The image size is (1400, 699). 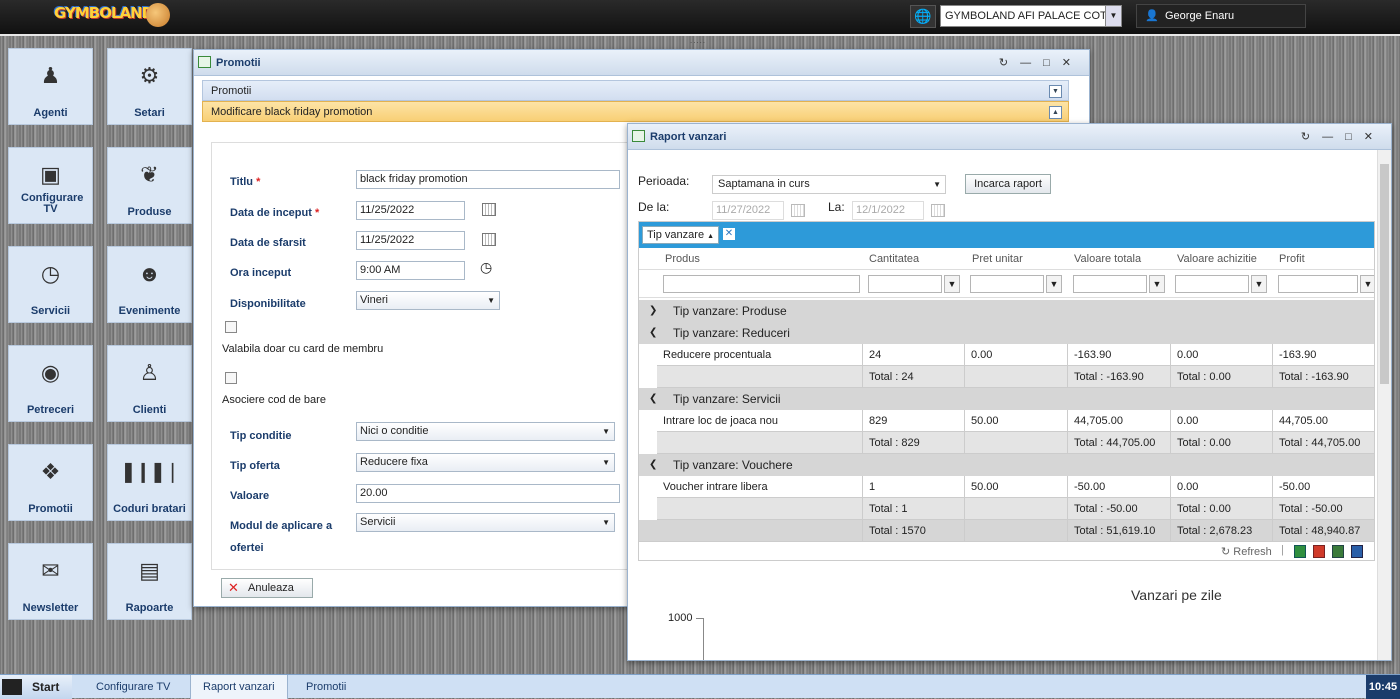 What do you see at coordinates (1318, 284) in the screenshot?
I see `filter-profit-input` at bounding box center [1318, 284].